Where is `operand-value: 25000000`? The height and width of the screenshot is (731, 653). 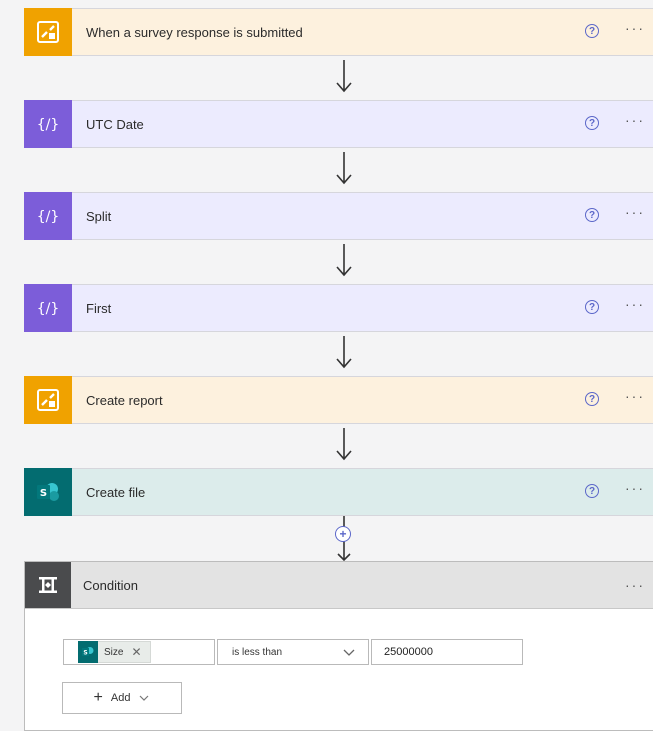 operand-value: 25000000 is located at coordinates (408, 652).